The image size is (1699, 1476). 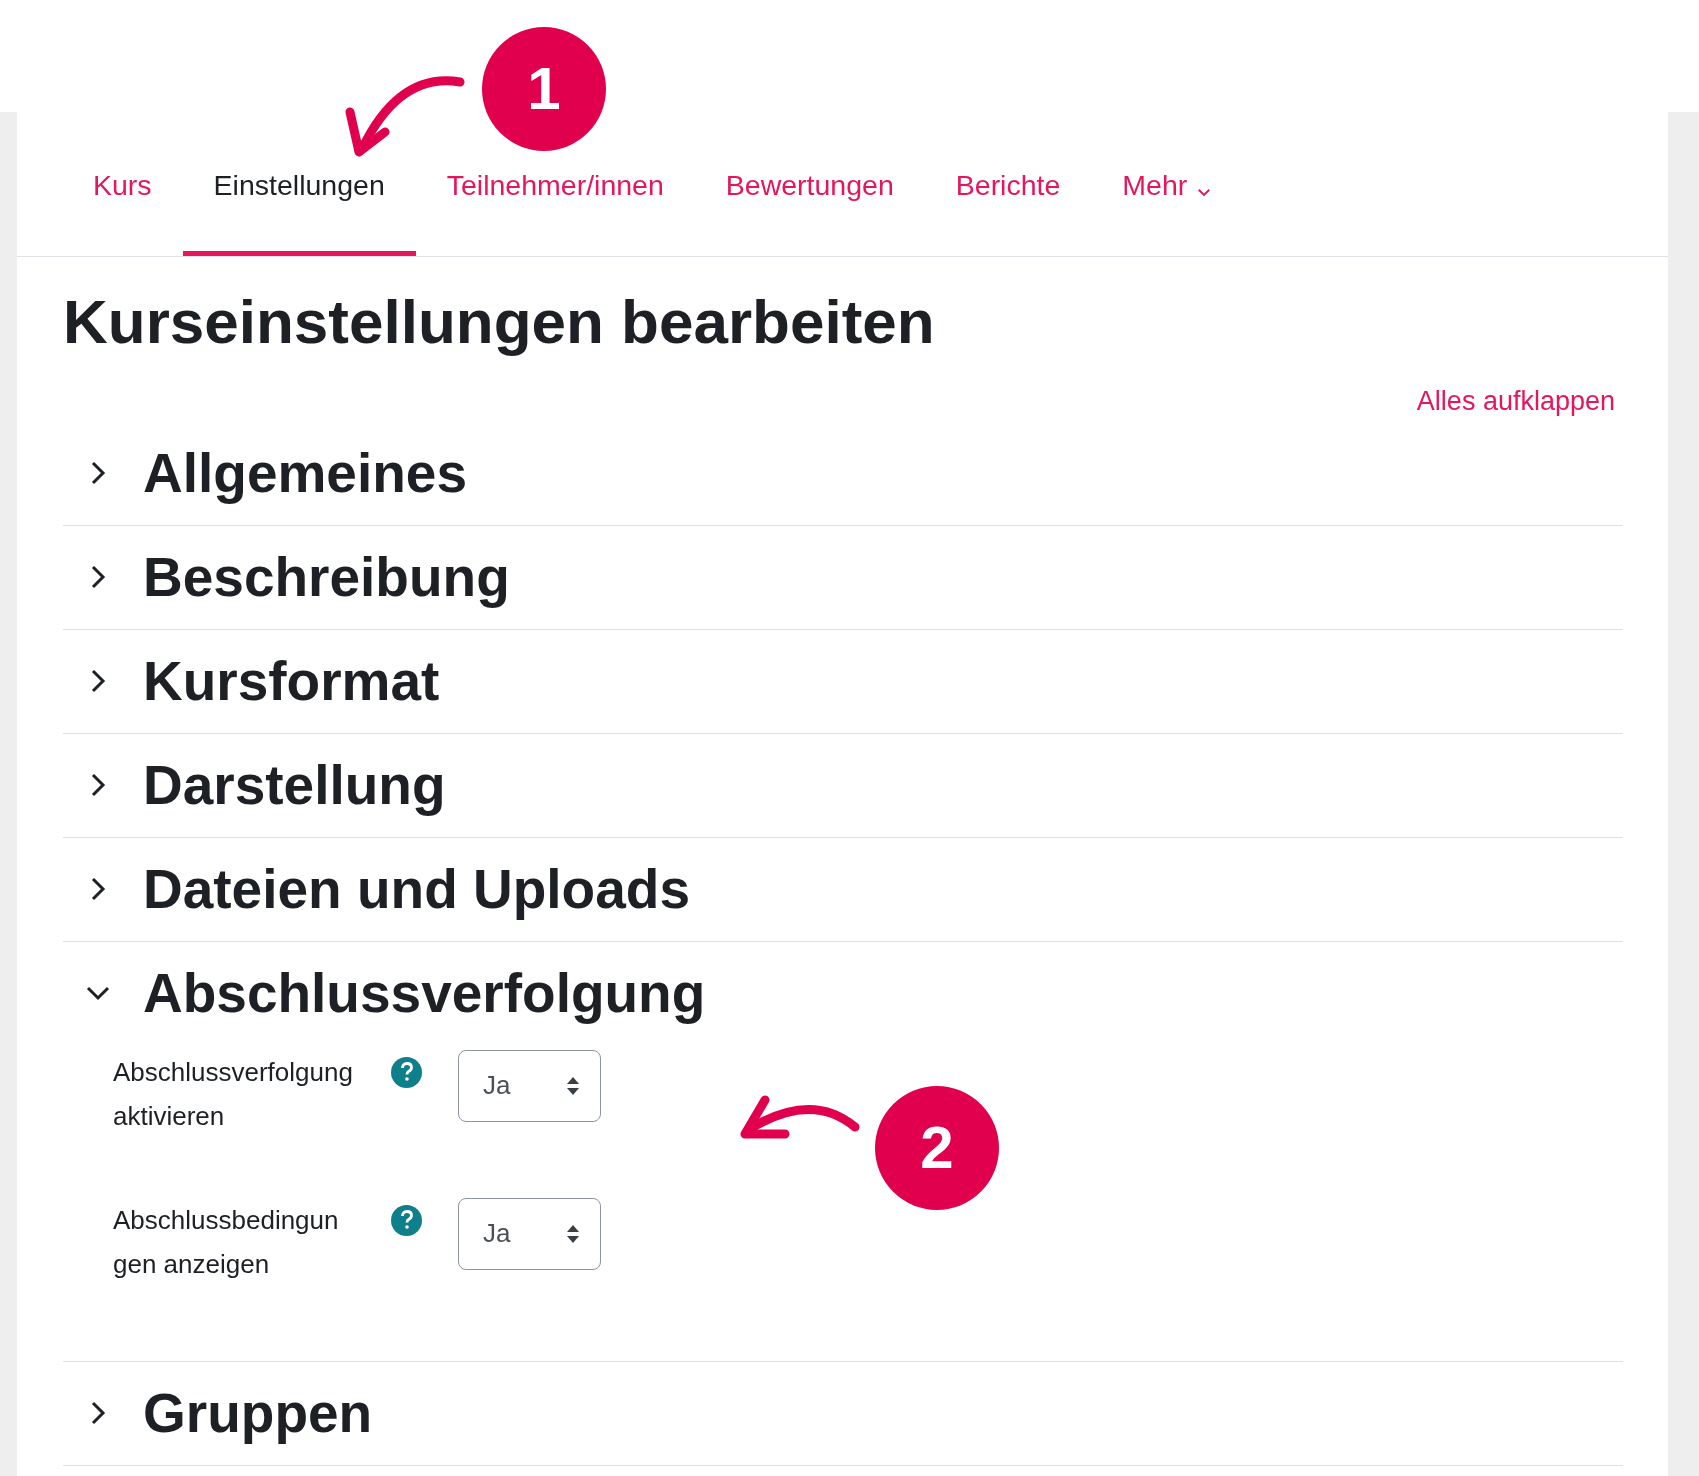 What do you see at coordinates (233, 1094) in the screenshot?
I see `field-label: Abschlussverfolgung aktivieren` at bounding box center [233, 1094].